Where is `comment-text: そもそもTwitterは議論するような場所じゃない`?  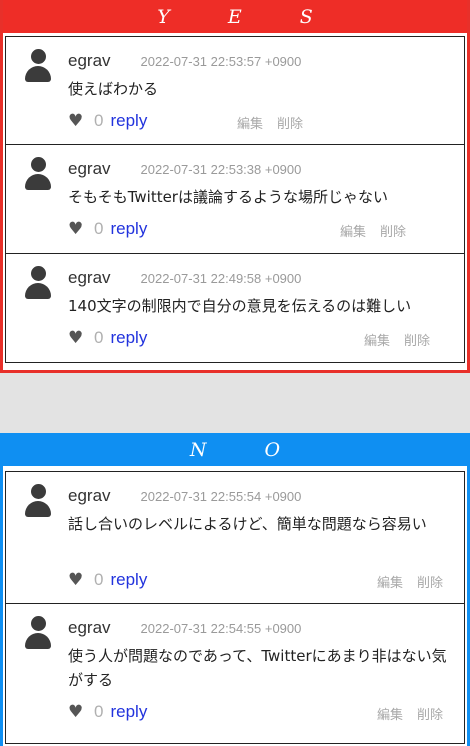 comment-text: そもそもTwitterは議論するような場所じゃない is located at coordinates (228, 197).